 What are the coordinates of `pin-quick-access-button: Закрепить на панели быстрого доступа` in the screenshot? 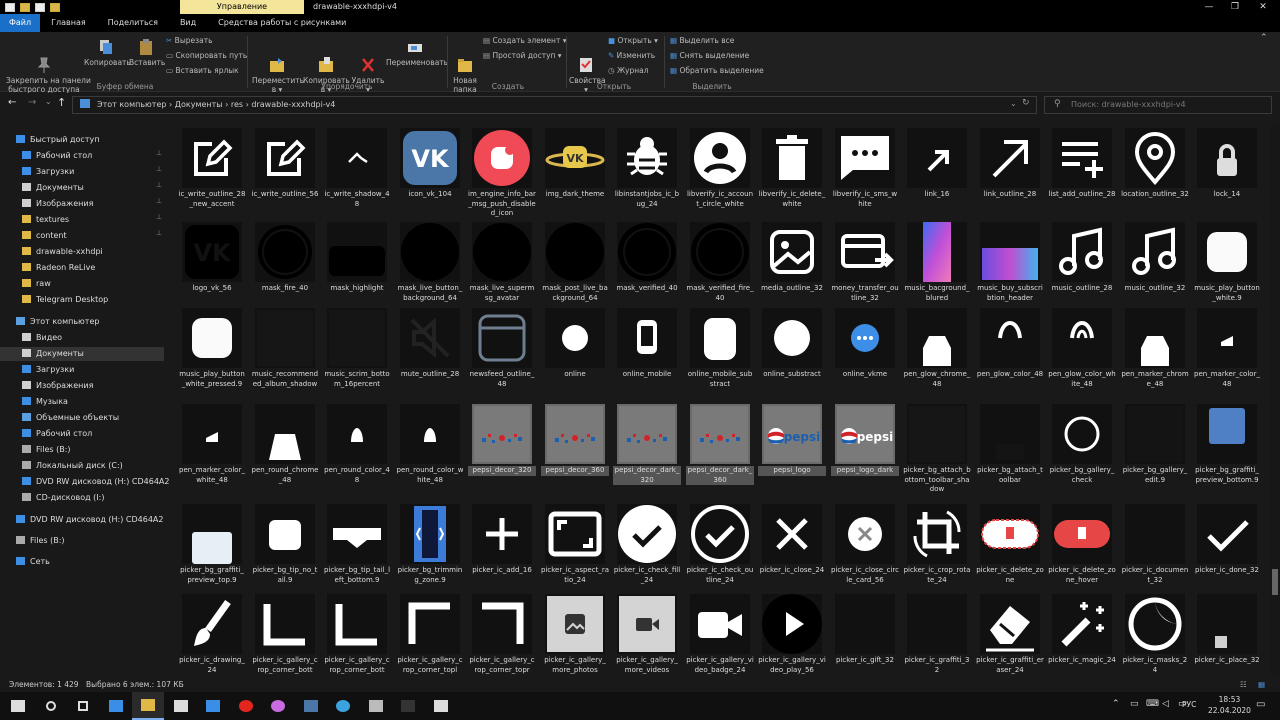 It's located at (48, 66).